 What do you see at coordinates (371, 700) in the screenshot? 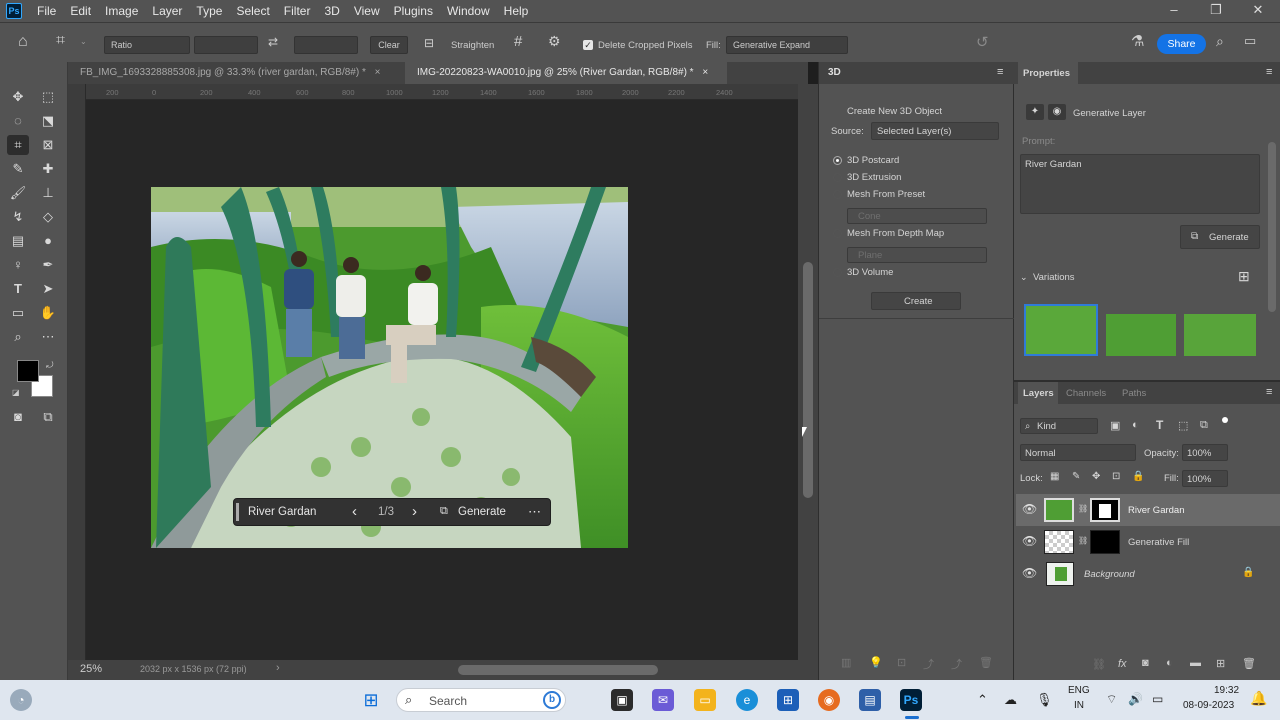
I see `start-menu-icon: ⊞` at bounding box center [371, 700].